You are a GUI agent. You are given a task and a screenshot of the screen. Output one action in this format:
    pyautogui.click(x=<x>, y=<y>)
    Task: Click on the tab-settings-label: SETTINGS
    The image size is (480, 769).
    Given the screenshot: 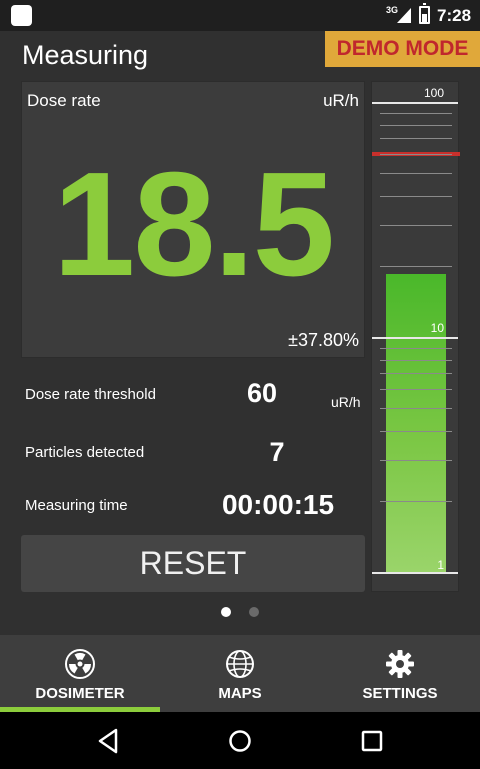 What is the action you would take?
    pyautogui.click(x=400, y=693)
    